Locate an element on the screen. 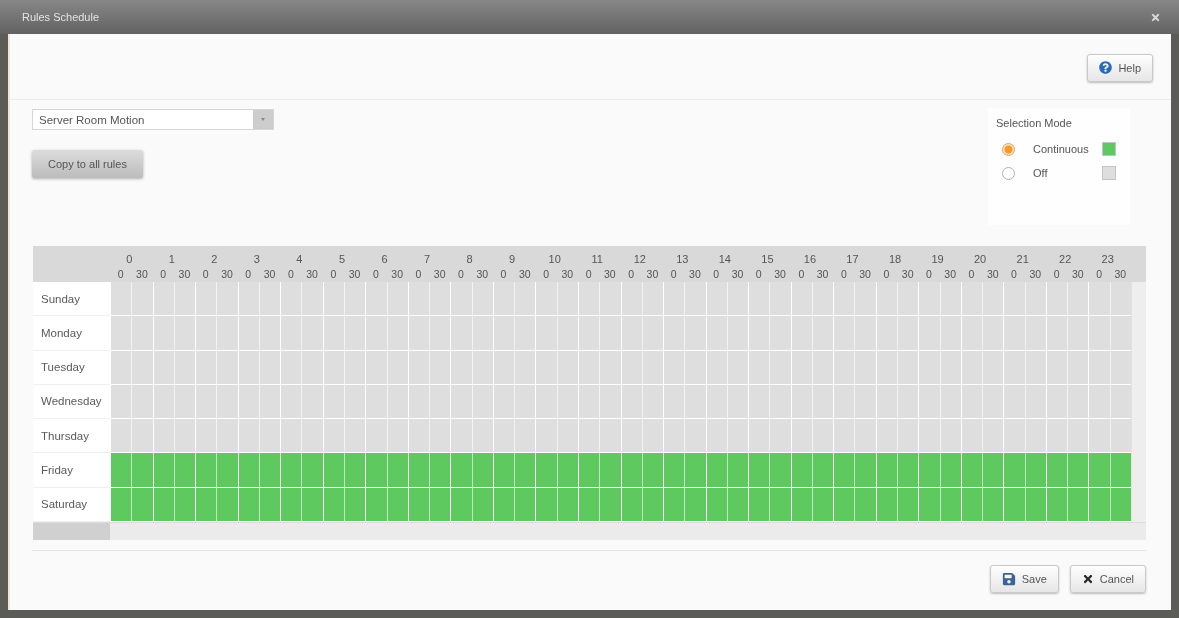 The height and width of the screenshot is (618, 1179). cancel-button: Cancel is located at coordinates (1107, 579).